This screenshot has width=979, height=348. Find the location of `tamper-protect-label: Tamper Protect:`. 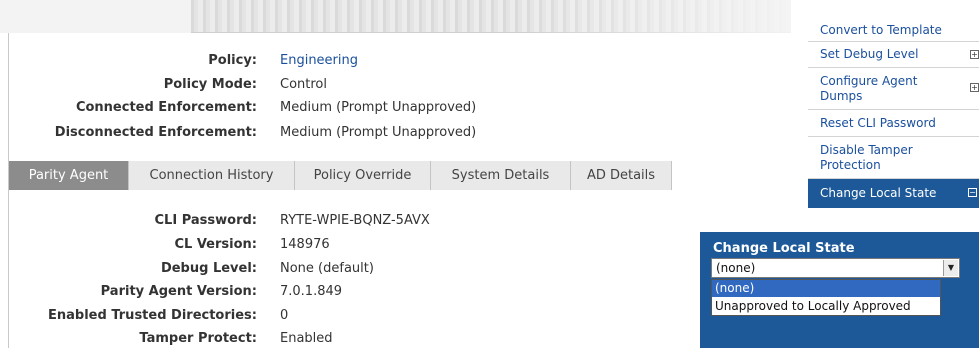

tamper-protect-label: Tamper Protect: is located at coordinates (198, 338).